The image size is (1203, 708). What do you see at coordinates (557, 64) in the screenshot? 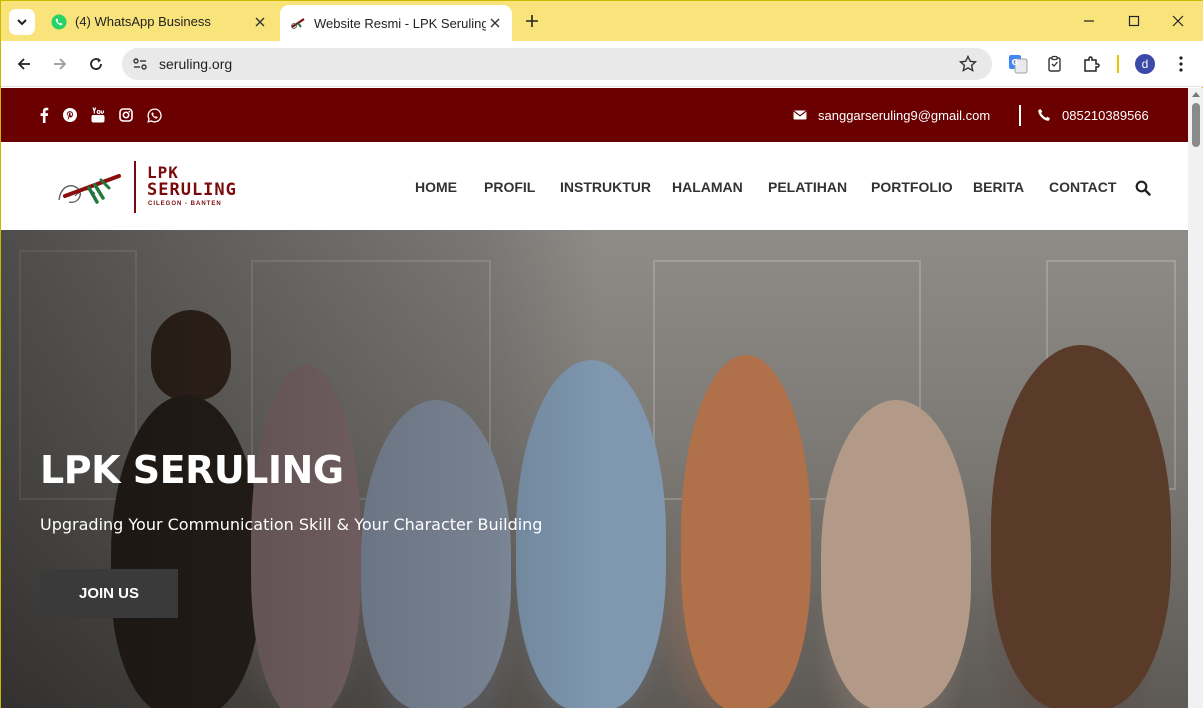
I see `address-bar: seruling.org` at bounding box center [557, 64].